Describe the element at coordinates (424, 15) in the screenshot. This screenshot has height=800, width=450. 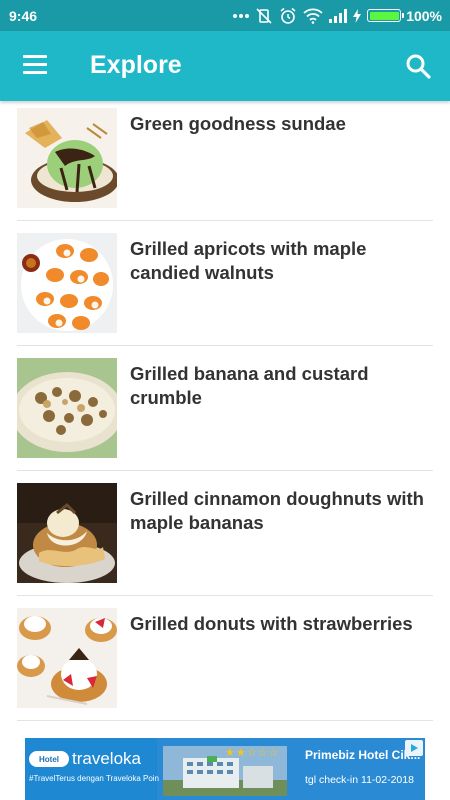
I see `battery-percent: 100%` at that location.